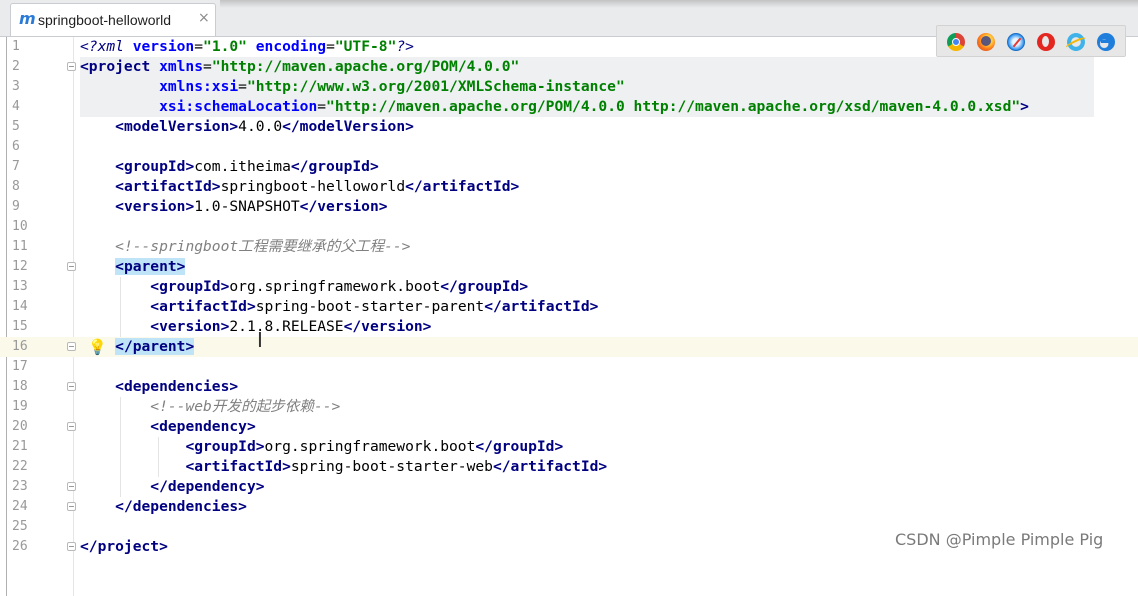 The image size is (1138, 596). Describe the element at coordinates (20, 266) in the screenshot. I see `line-number: 12` at that location.